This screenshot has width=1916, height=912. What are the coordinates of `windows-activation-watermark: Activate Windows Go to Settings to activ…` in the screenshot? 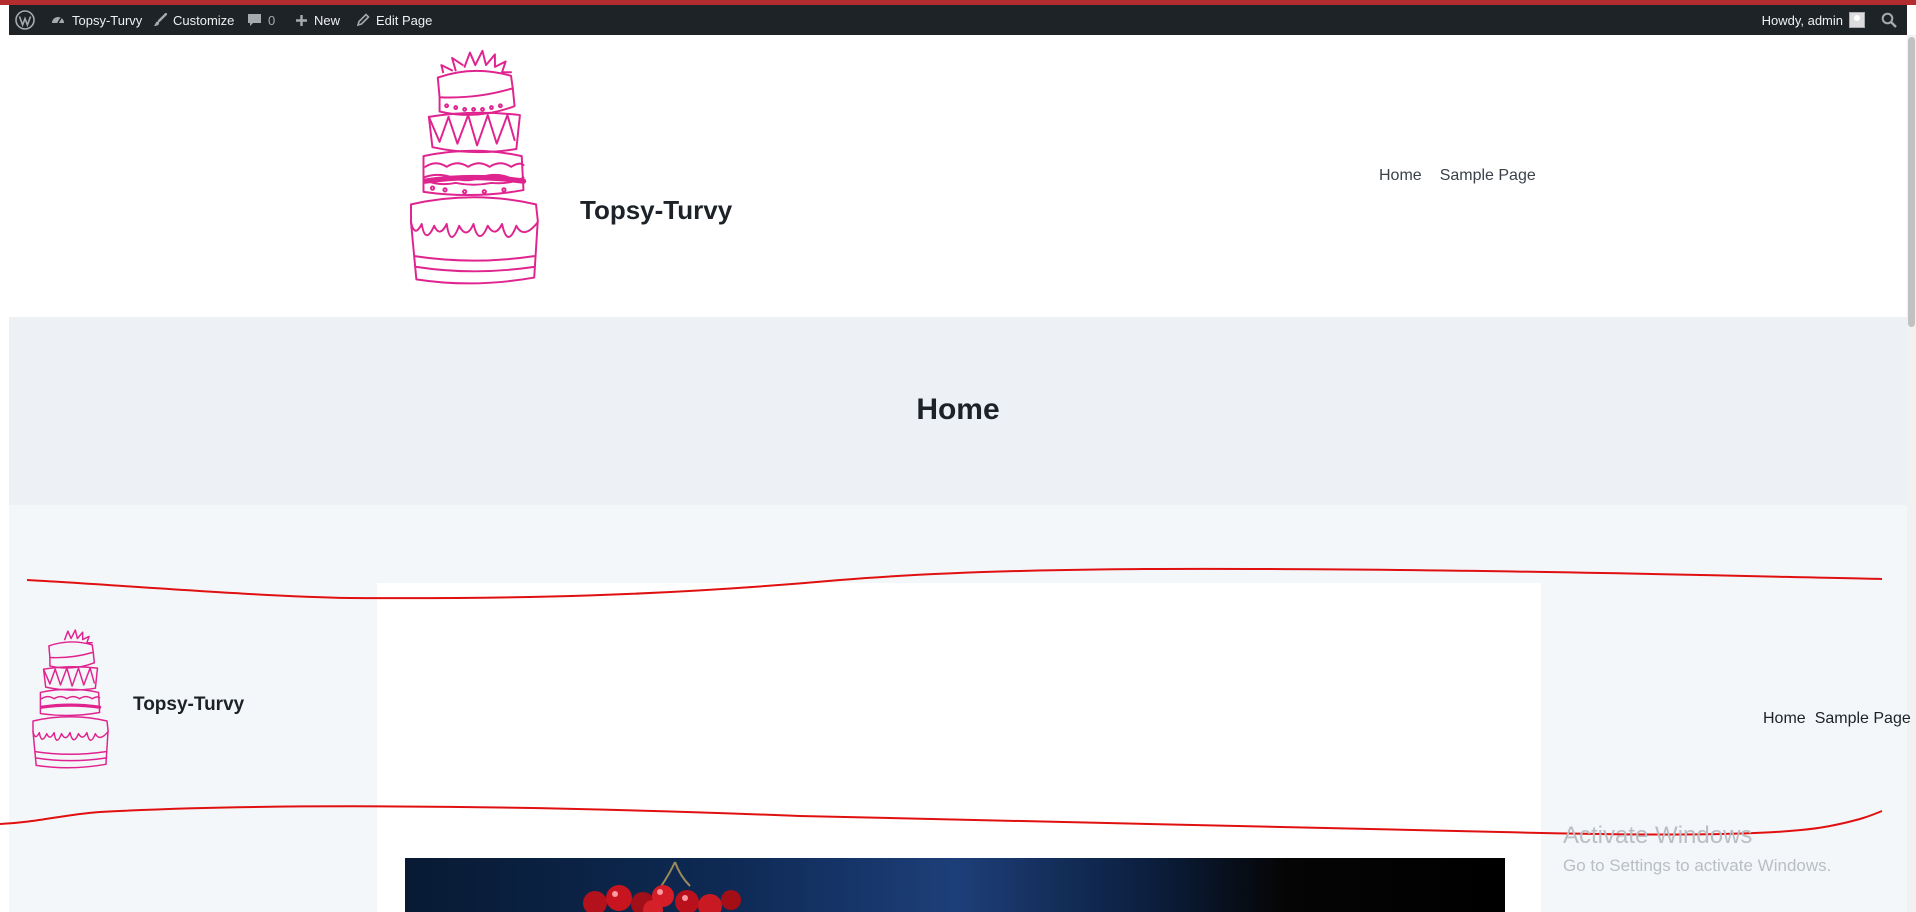 It's located at (1697, 849).